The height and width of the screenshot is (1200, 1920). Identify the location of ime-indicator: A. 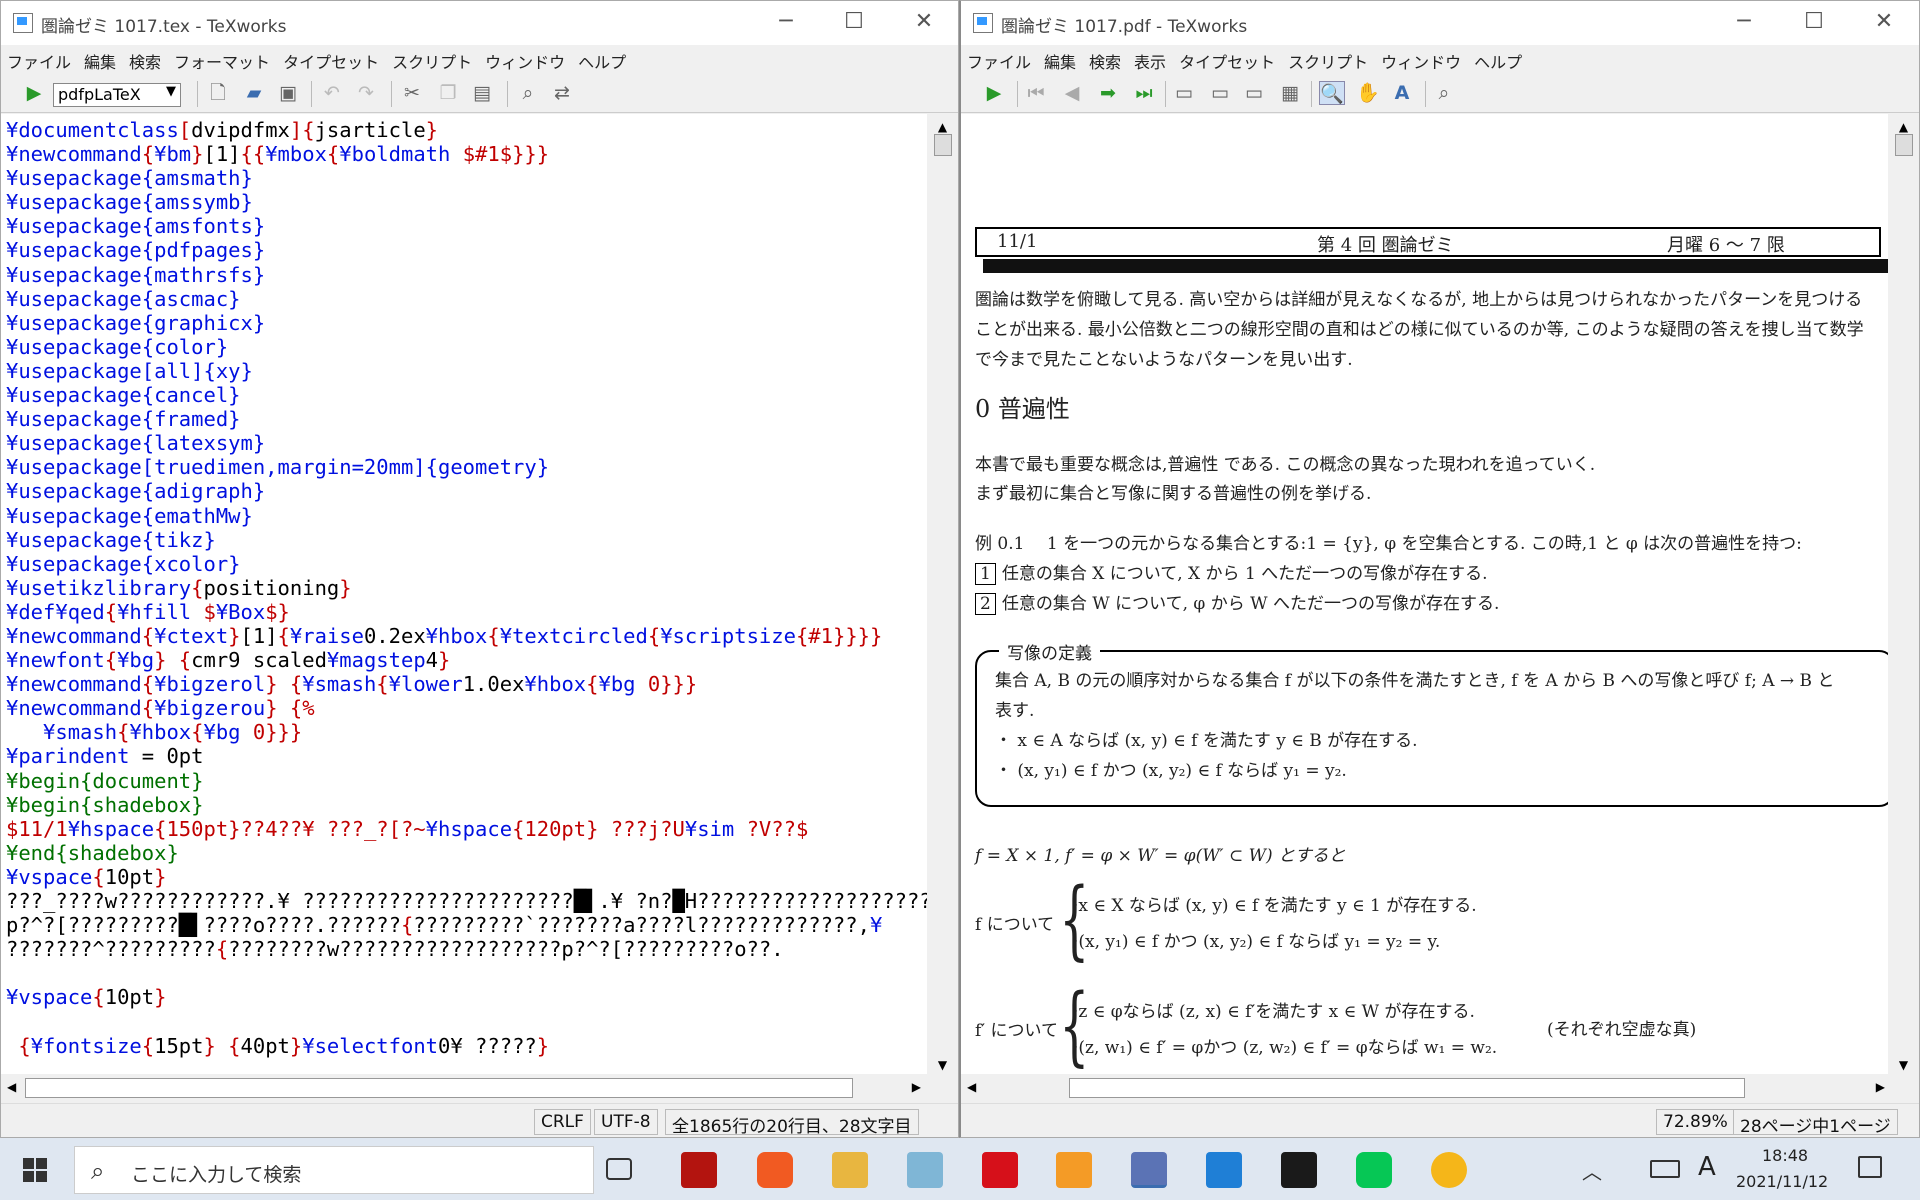
(1707, 1167).